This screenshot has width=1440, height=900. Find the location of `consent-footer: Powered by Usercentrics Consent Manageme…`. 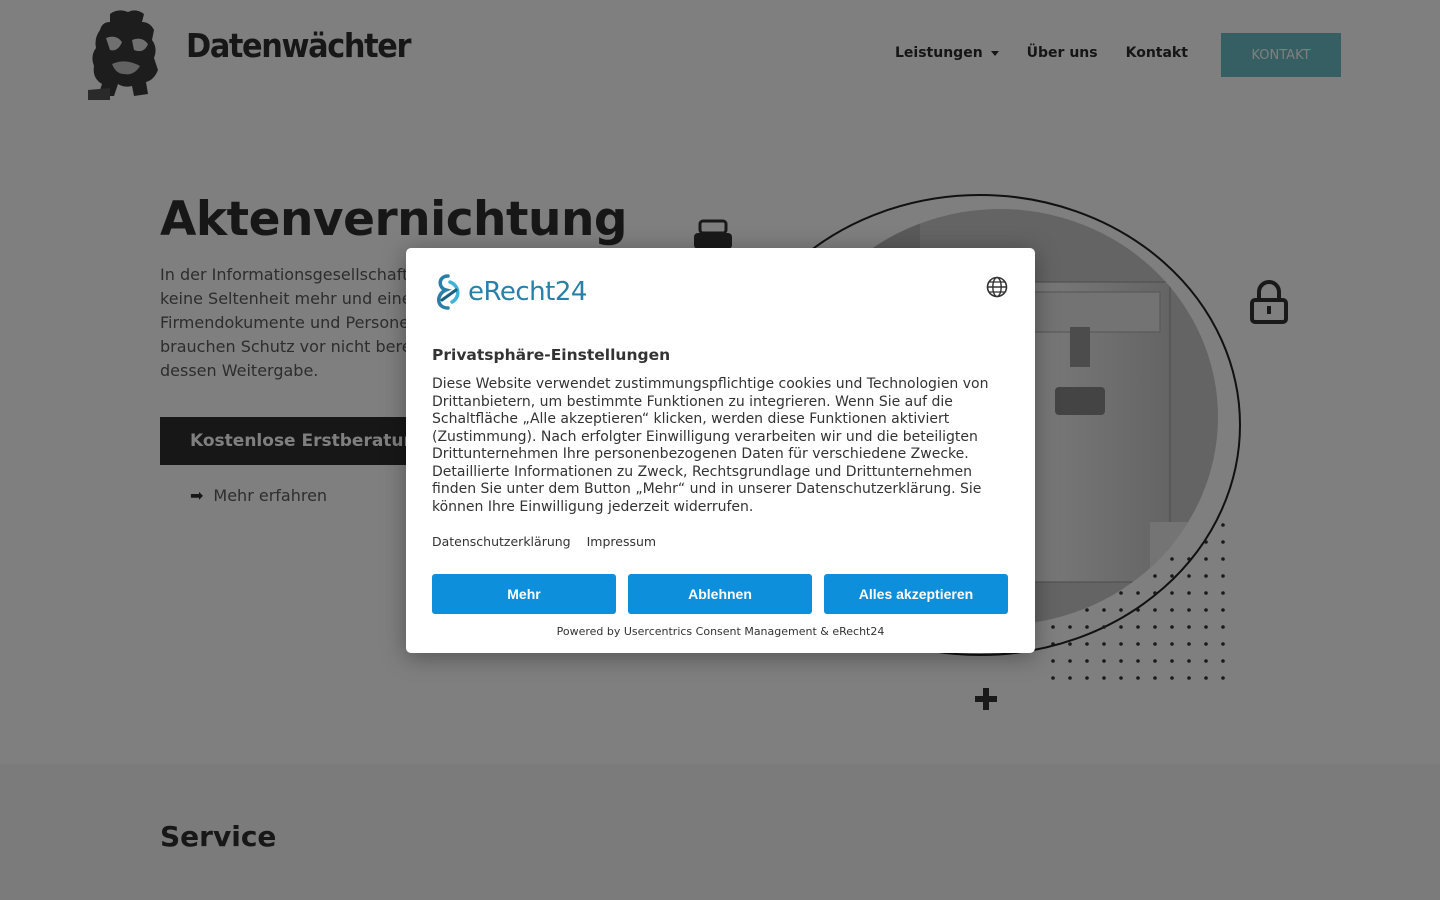

consent-footer: Powered by Usercentrics Consent Manageme… is located at coordinates (720, 631).